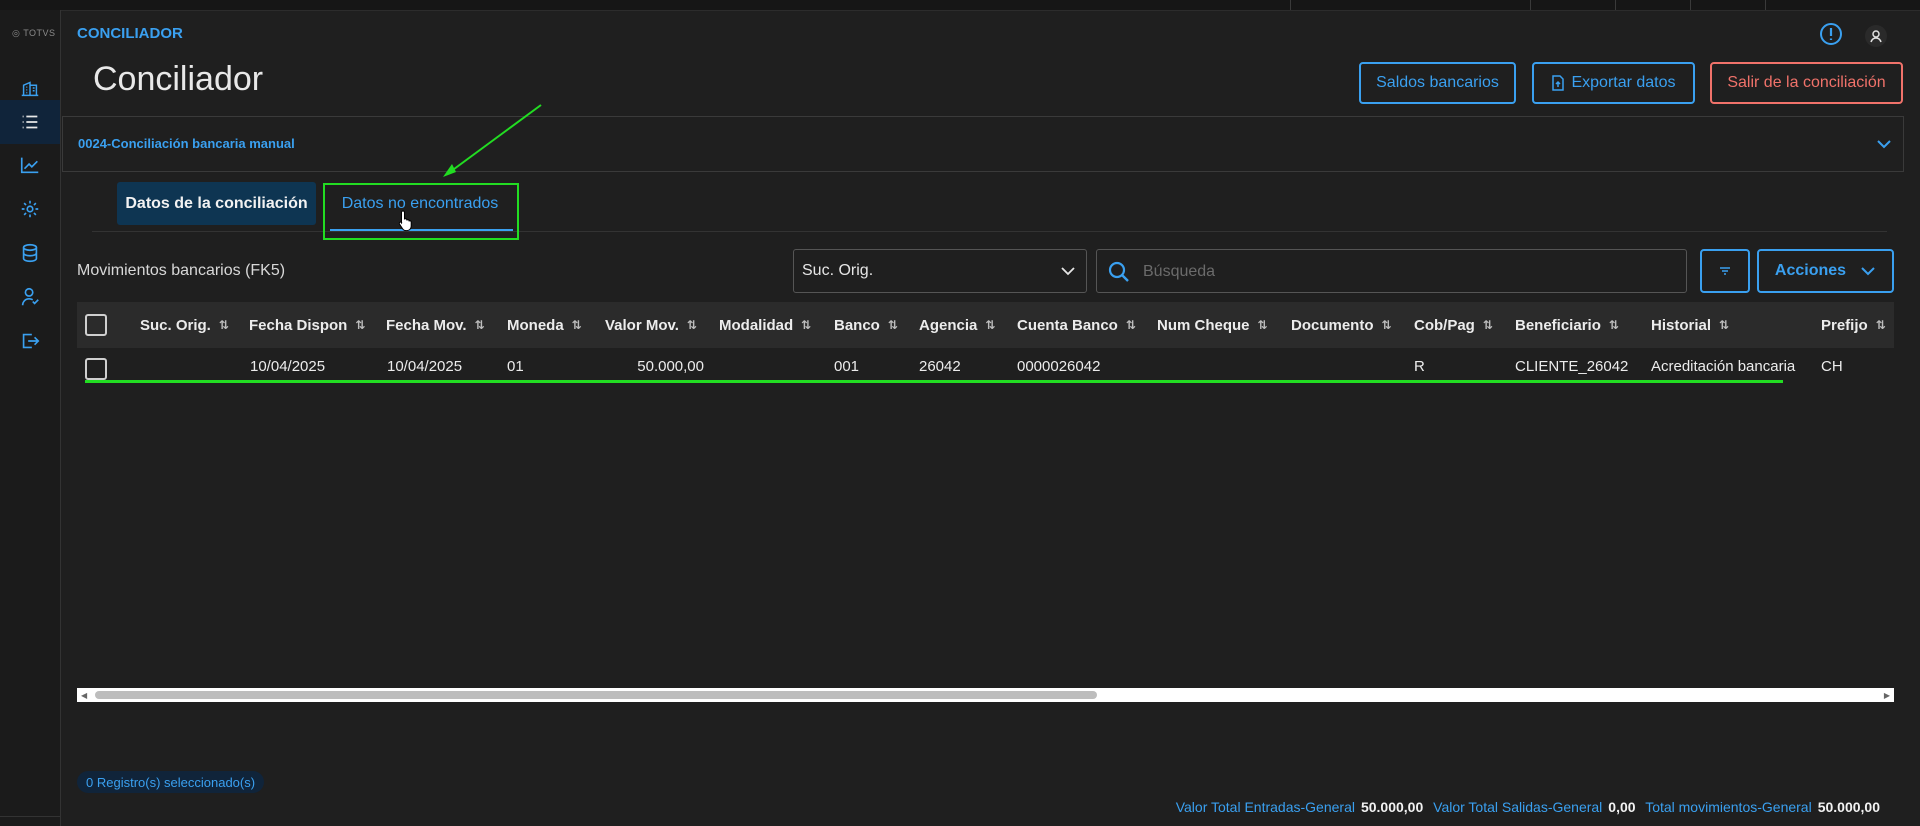 This screenshot has height=826, width=1920. Describe the element at coordinates (96, 325) in the screenshot. I see `select-all-checkbox` at that location.